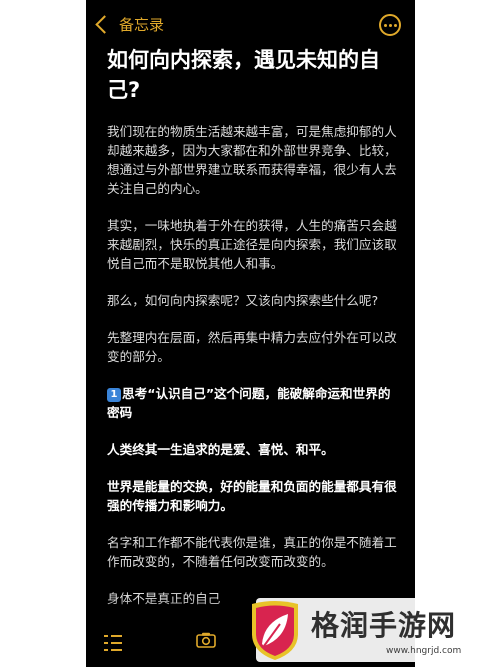  Describe the element at coordinates (104, 24) in the screenshot. I see `chevron-left-icon` at that location.